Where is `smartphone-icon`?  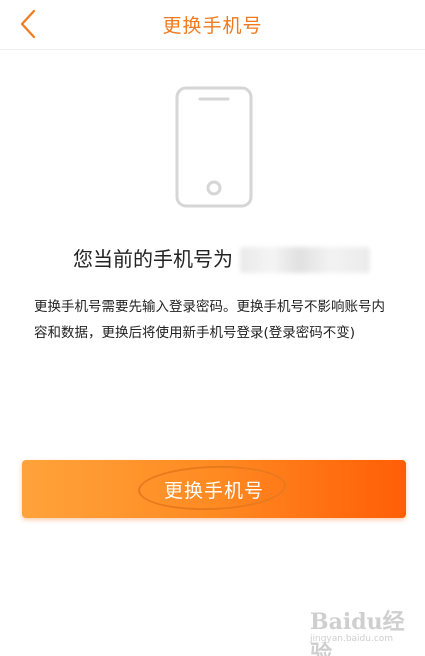
smartphone-icon is located at coordinates (214, 147).